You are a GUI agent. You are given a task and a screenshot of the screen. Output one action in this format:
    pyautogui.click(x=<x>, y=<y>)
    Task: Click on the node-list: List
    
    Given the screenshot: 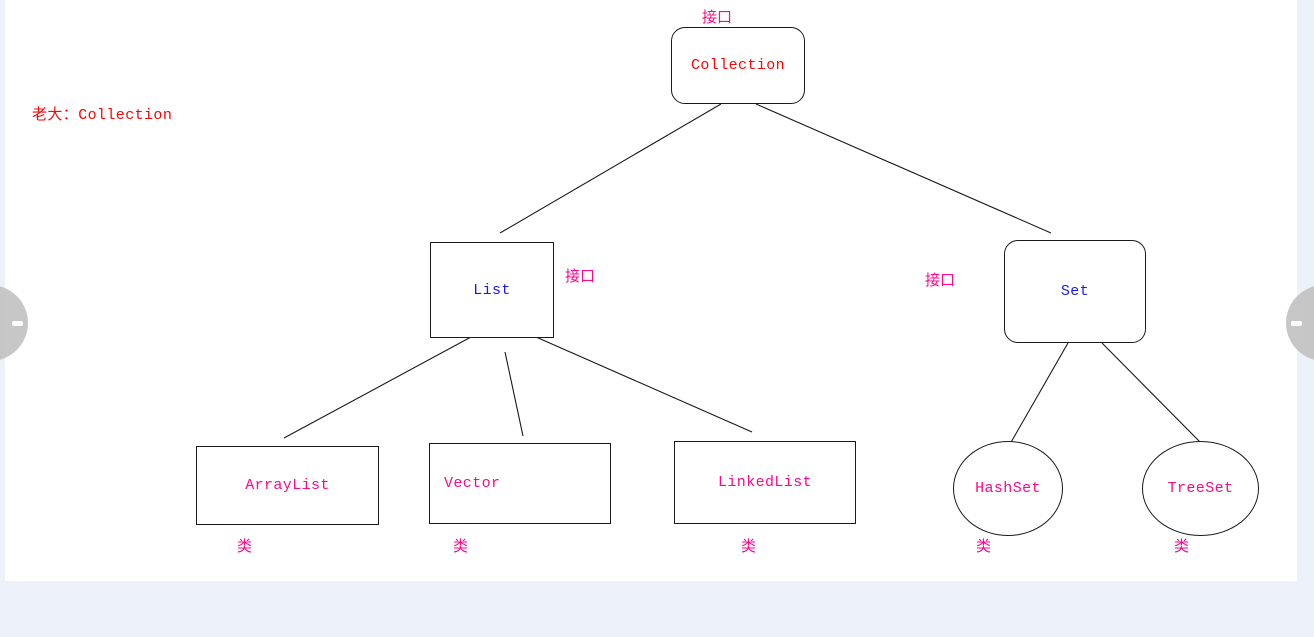 What is the action you would take?
    pyautogui.click(x=492, y=290)
    